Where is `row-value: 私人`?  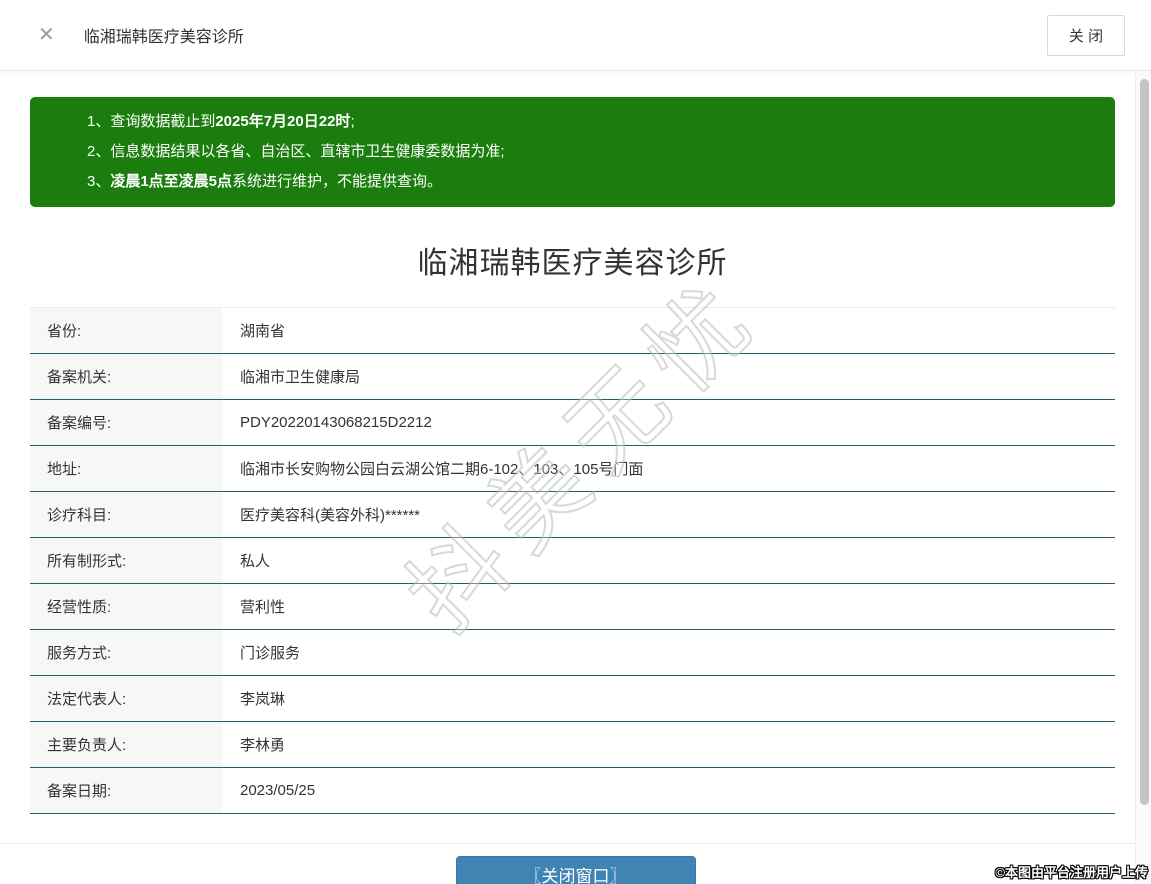
row-value: 私人 is located at coordinates (255, 561).